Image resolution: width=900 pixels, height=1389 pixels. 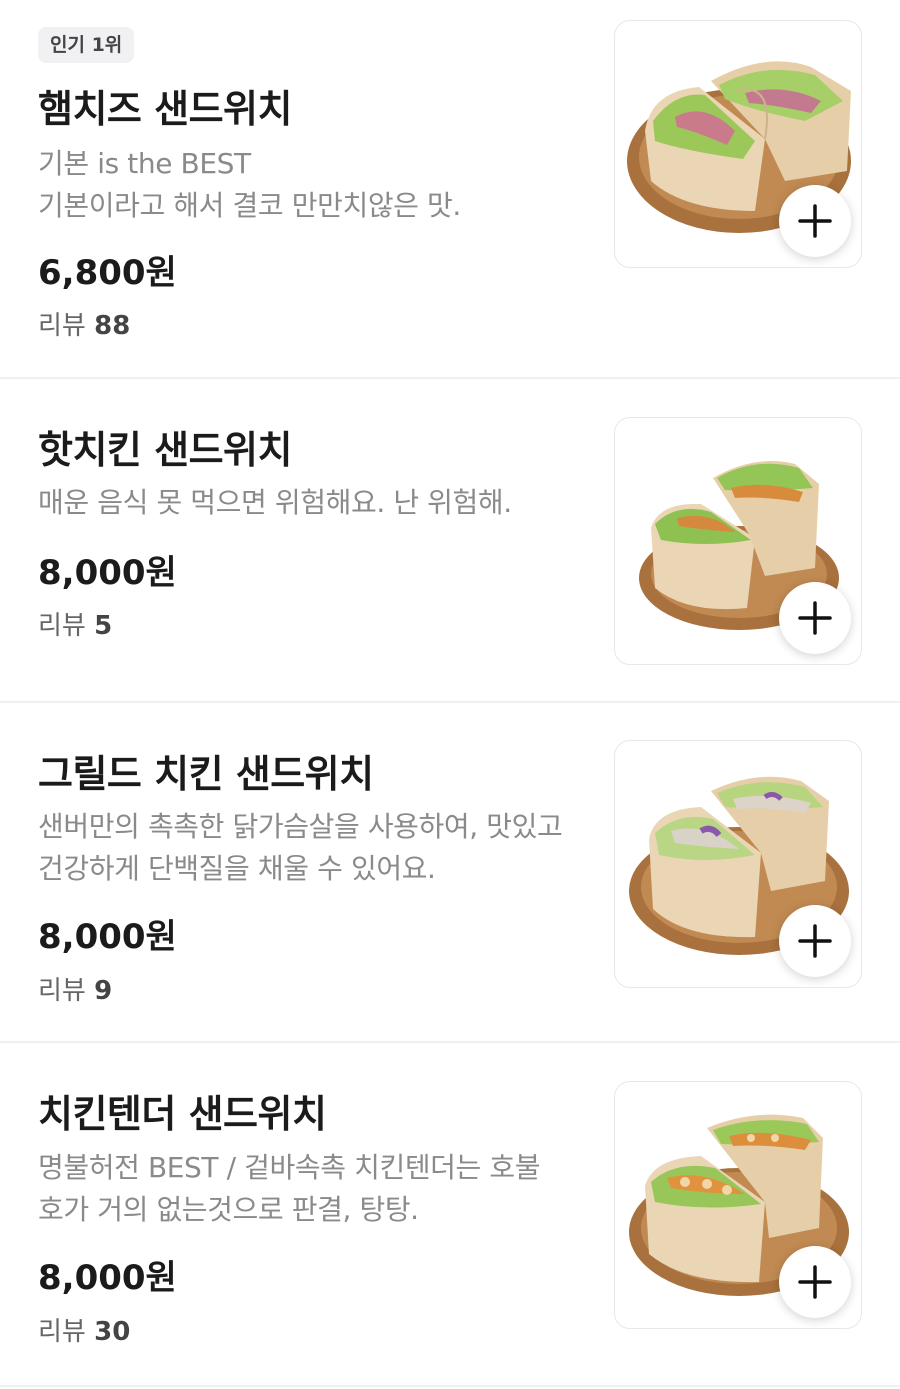 What do you see at coordinates (237, 868) in the screenshot?
I see `item-description-line: 건강하게 단백질을 채울 수 있어요.` at bounding box center [237, 868].